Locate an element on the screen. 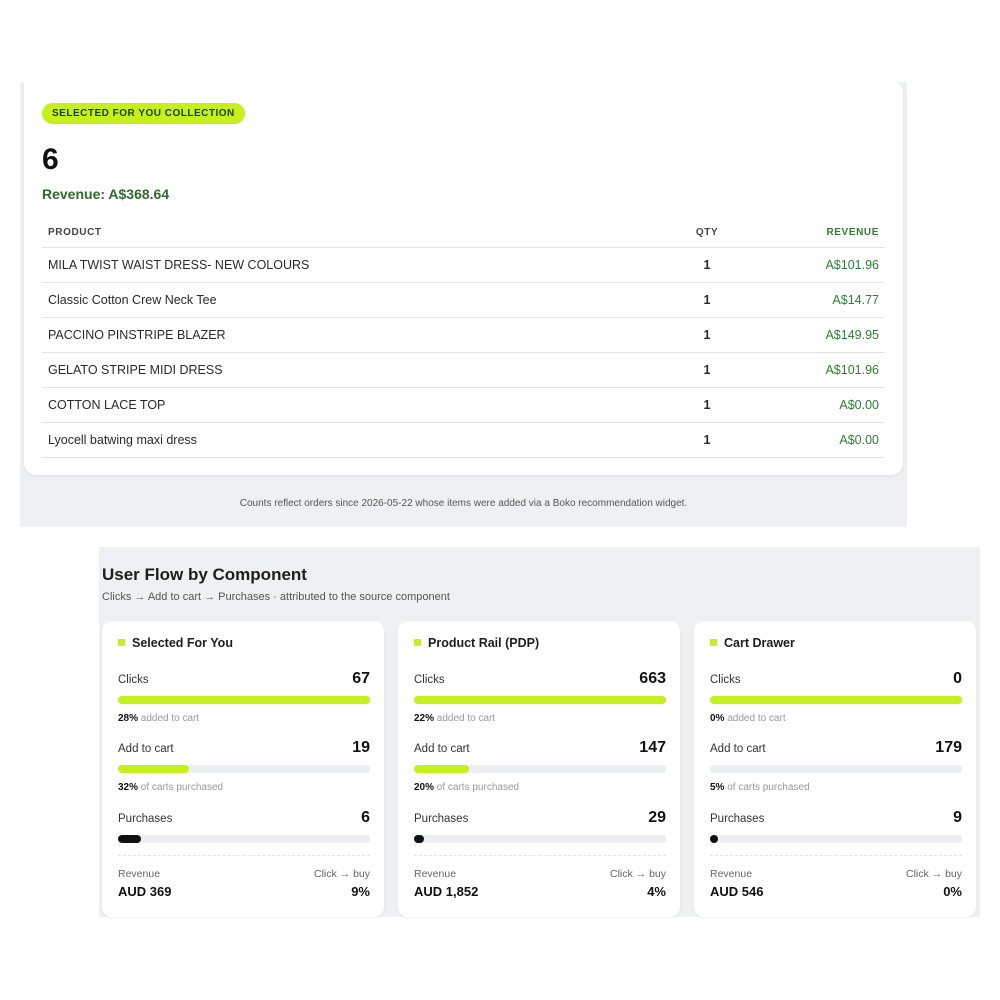 The height and width of the screenshot is (1000, 1000). metric-value: 67 is located at coordinates (361, 678).